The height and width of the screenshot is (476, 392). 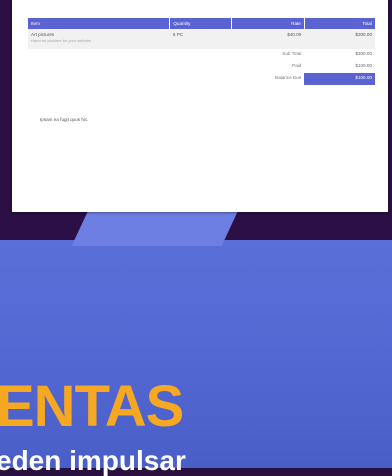 I want to click on quantity-cell: 5 PC, so click(x=200, y=39).